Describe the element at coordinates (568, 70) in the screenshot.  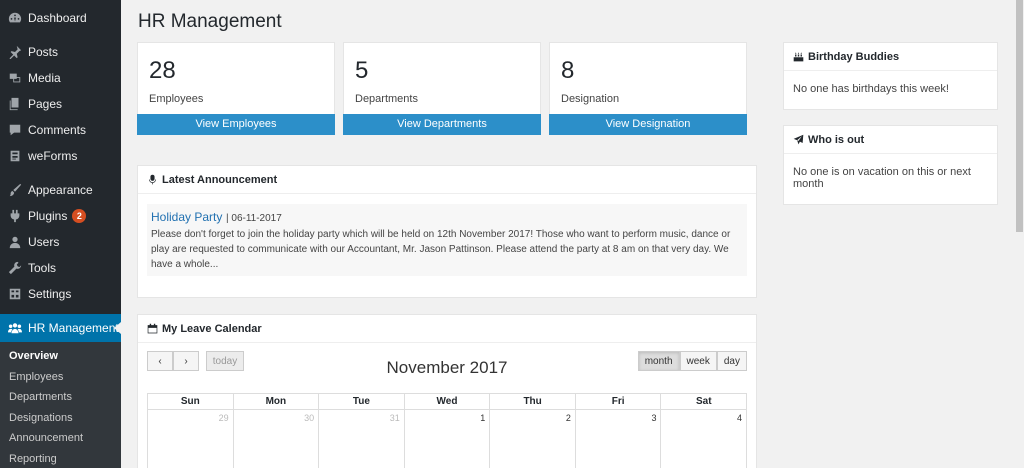
I see `stat-value: 8` at that location.